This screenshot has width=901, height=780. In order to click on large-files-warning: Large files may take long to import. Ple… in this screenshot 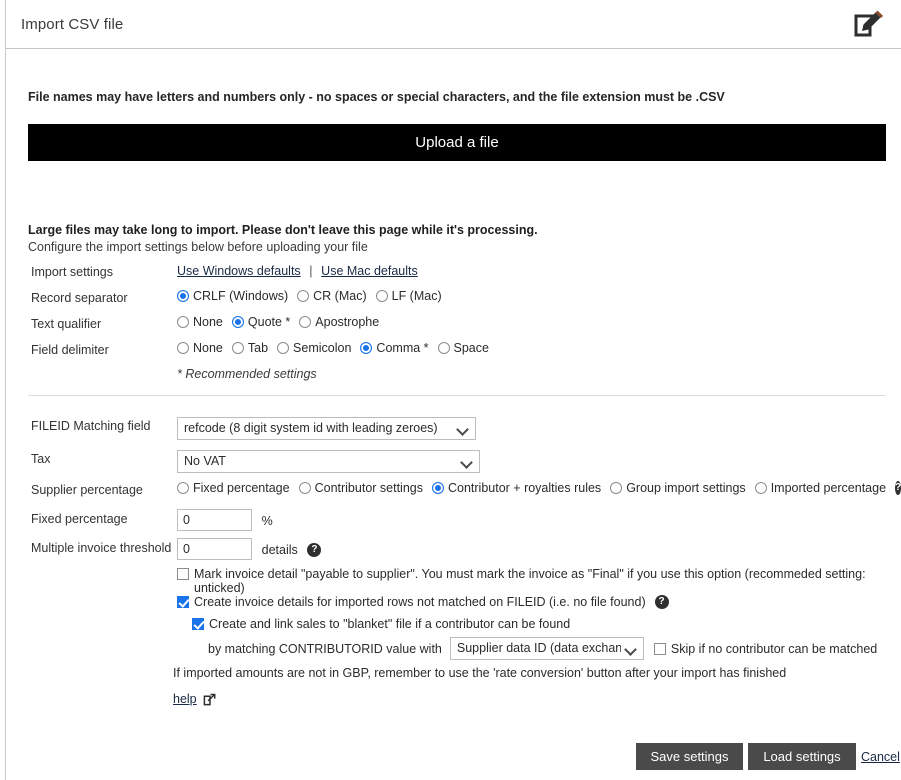, I will do `click(283, 230)`.